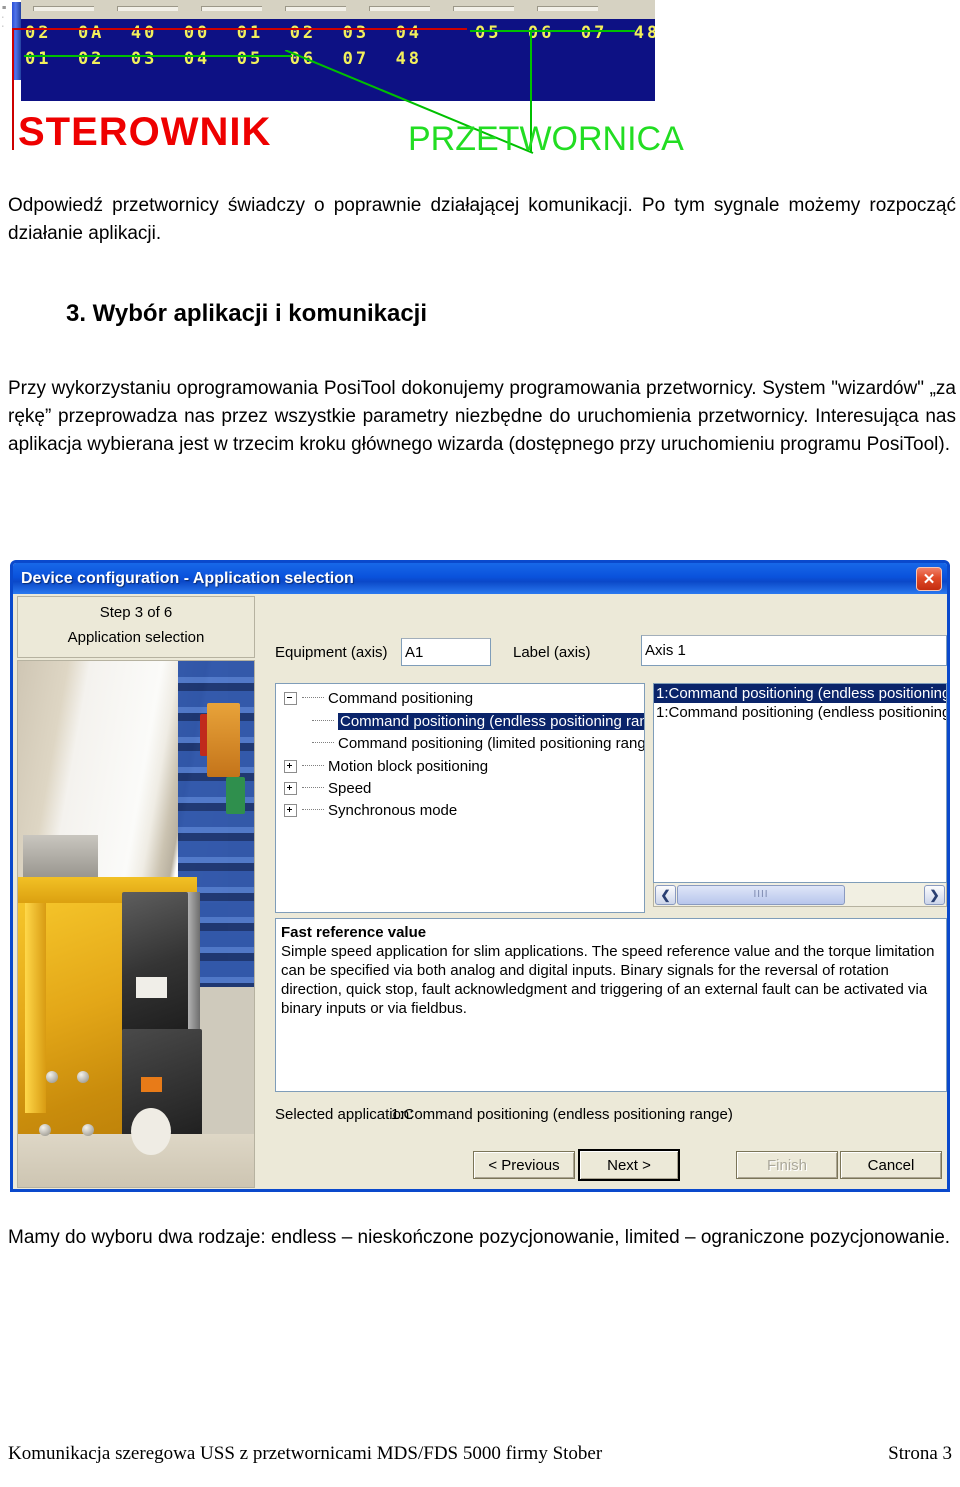 The width and height of the screenshot is (960, 1487). I want to click on step-name-label: Application selection, so click(136, 637).